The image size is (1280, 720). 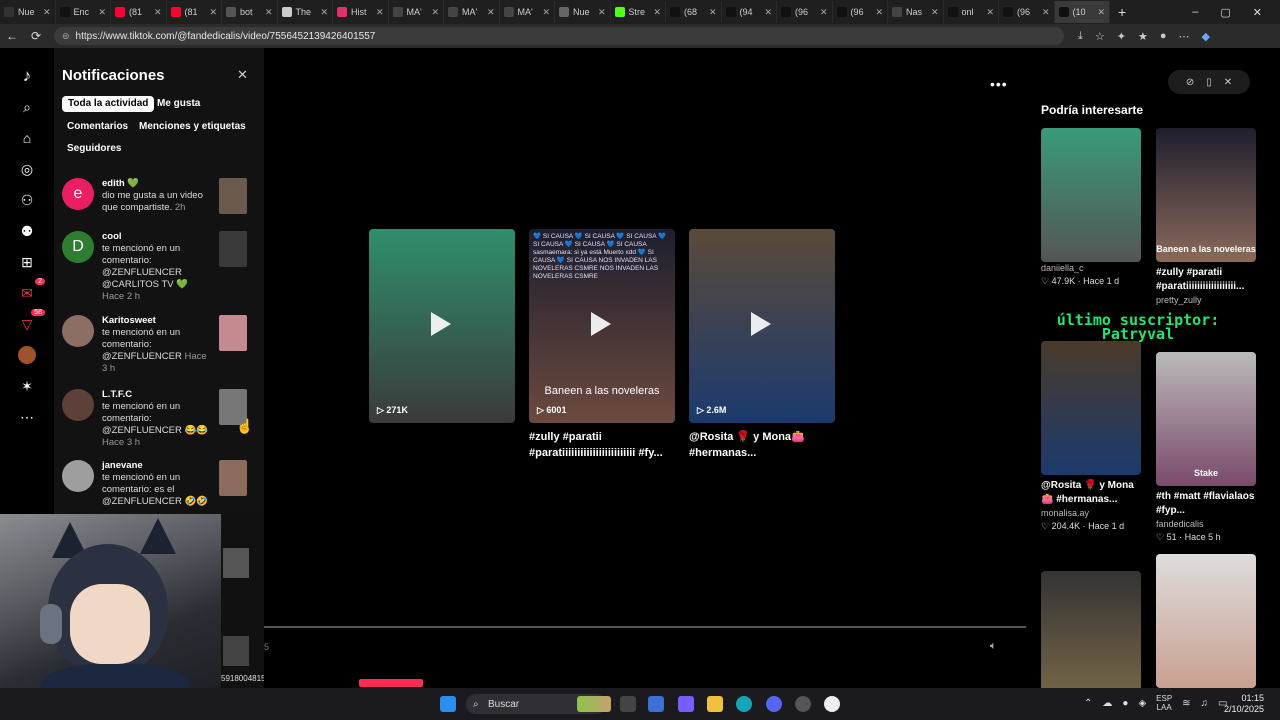 What do you see at coordinates (1091, 513) in the screenshot?
I see `video-author: monalisa.ay` at bounding box center [1091, 513].